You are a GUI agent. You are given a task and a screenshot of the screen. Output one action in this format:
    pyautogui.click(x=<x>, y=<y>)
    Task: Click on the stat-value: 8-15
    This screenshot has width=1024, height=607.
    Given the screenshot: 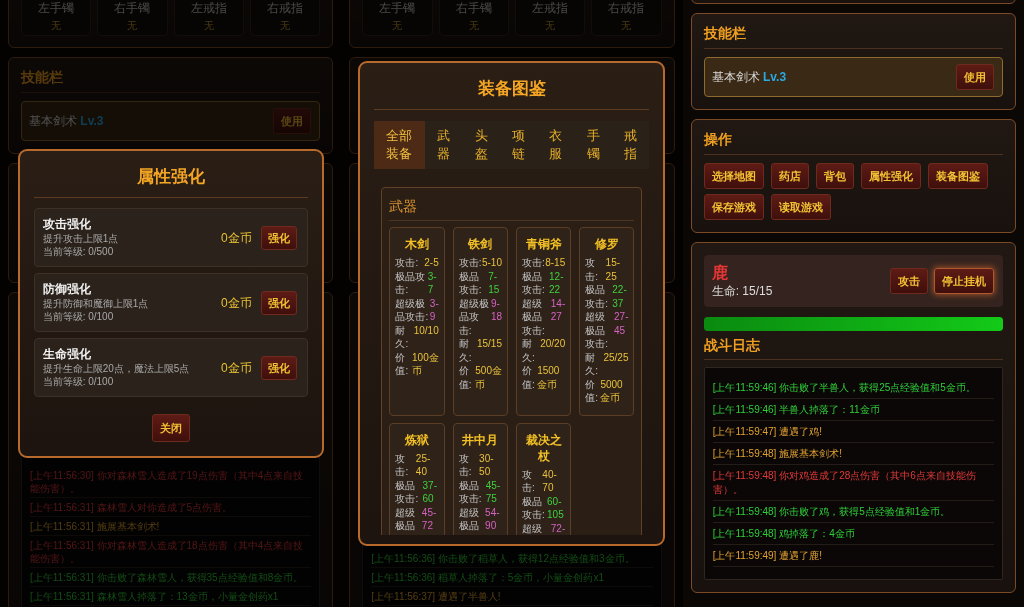 What is the action you would take?
    pyautogui.click(x=555, y=263)
    